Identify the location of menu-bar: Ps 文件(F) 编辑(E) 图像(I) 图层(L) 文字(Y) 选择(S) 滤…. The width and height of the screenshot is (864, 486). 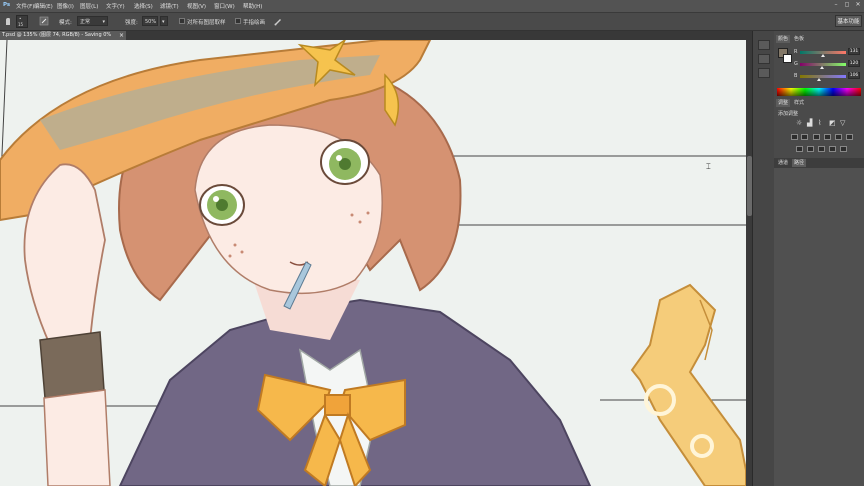
(432, 6).